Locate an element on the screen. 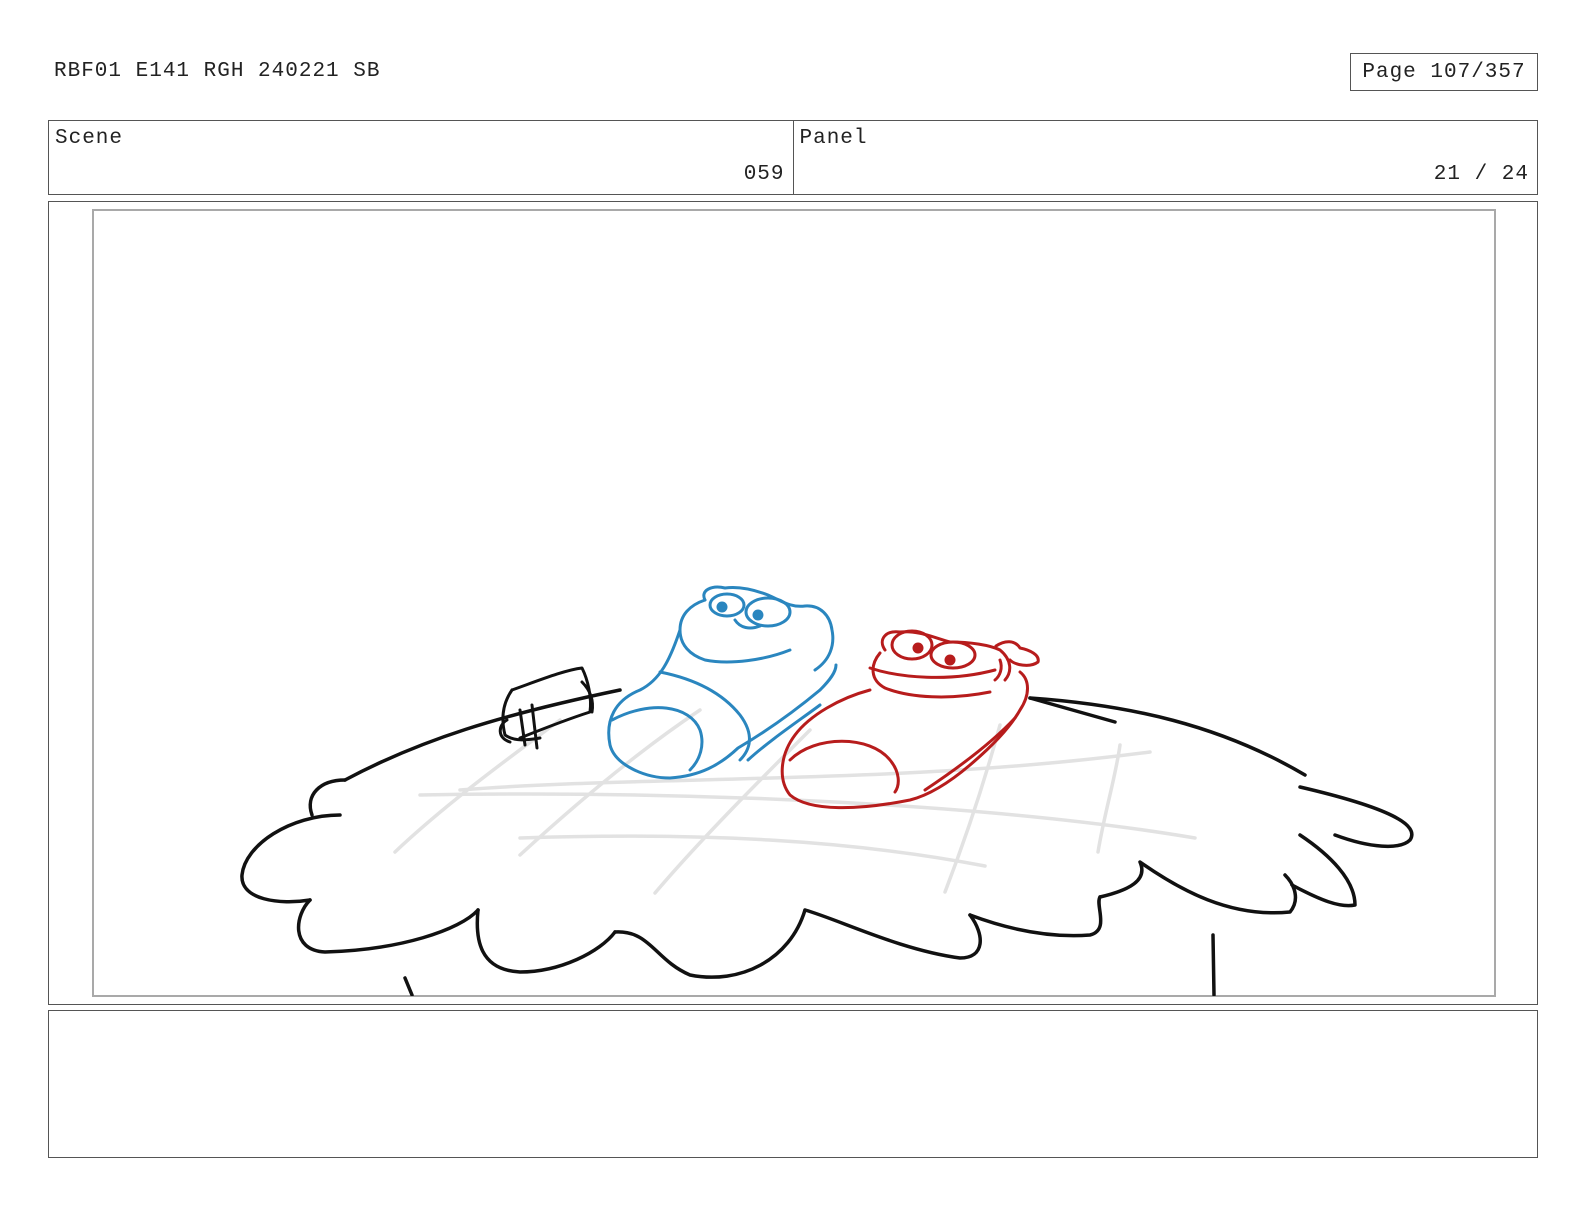  red-character is located at coordinates (910, 719).